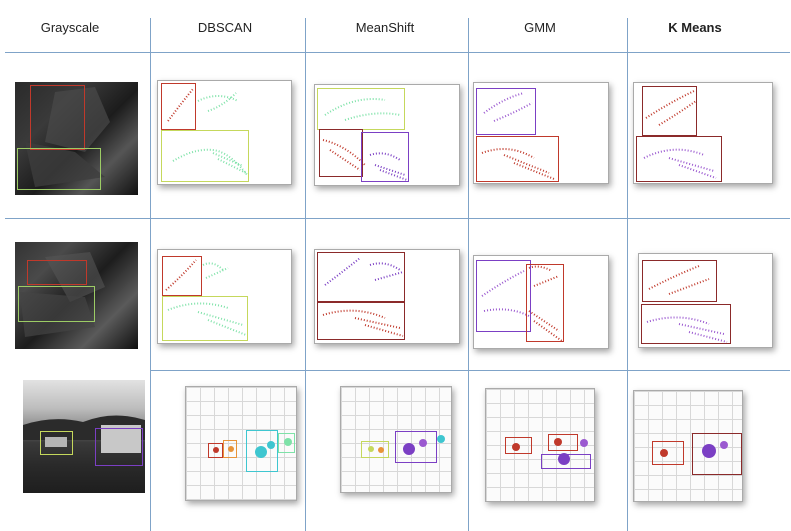 This screenshot has height=531, width=791. Describe the element at coordinates (540, 27) in the screenshot. I see `header-gmm: GMM` at that location.